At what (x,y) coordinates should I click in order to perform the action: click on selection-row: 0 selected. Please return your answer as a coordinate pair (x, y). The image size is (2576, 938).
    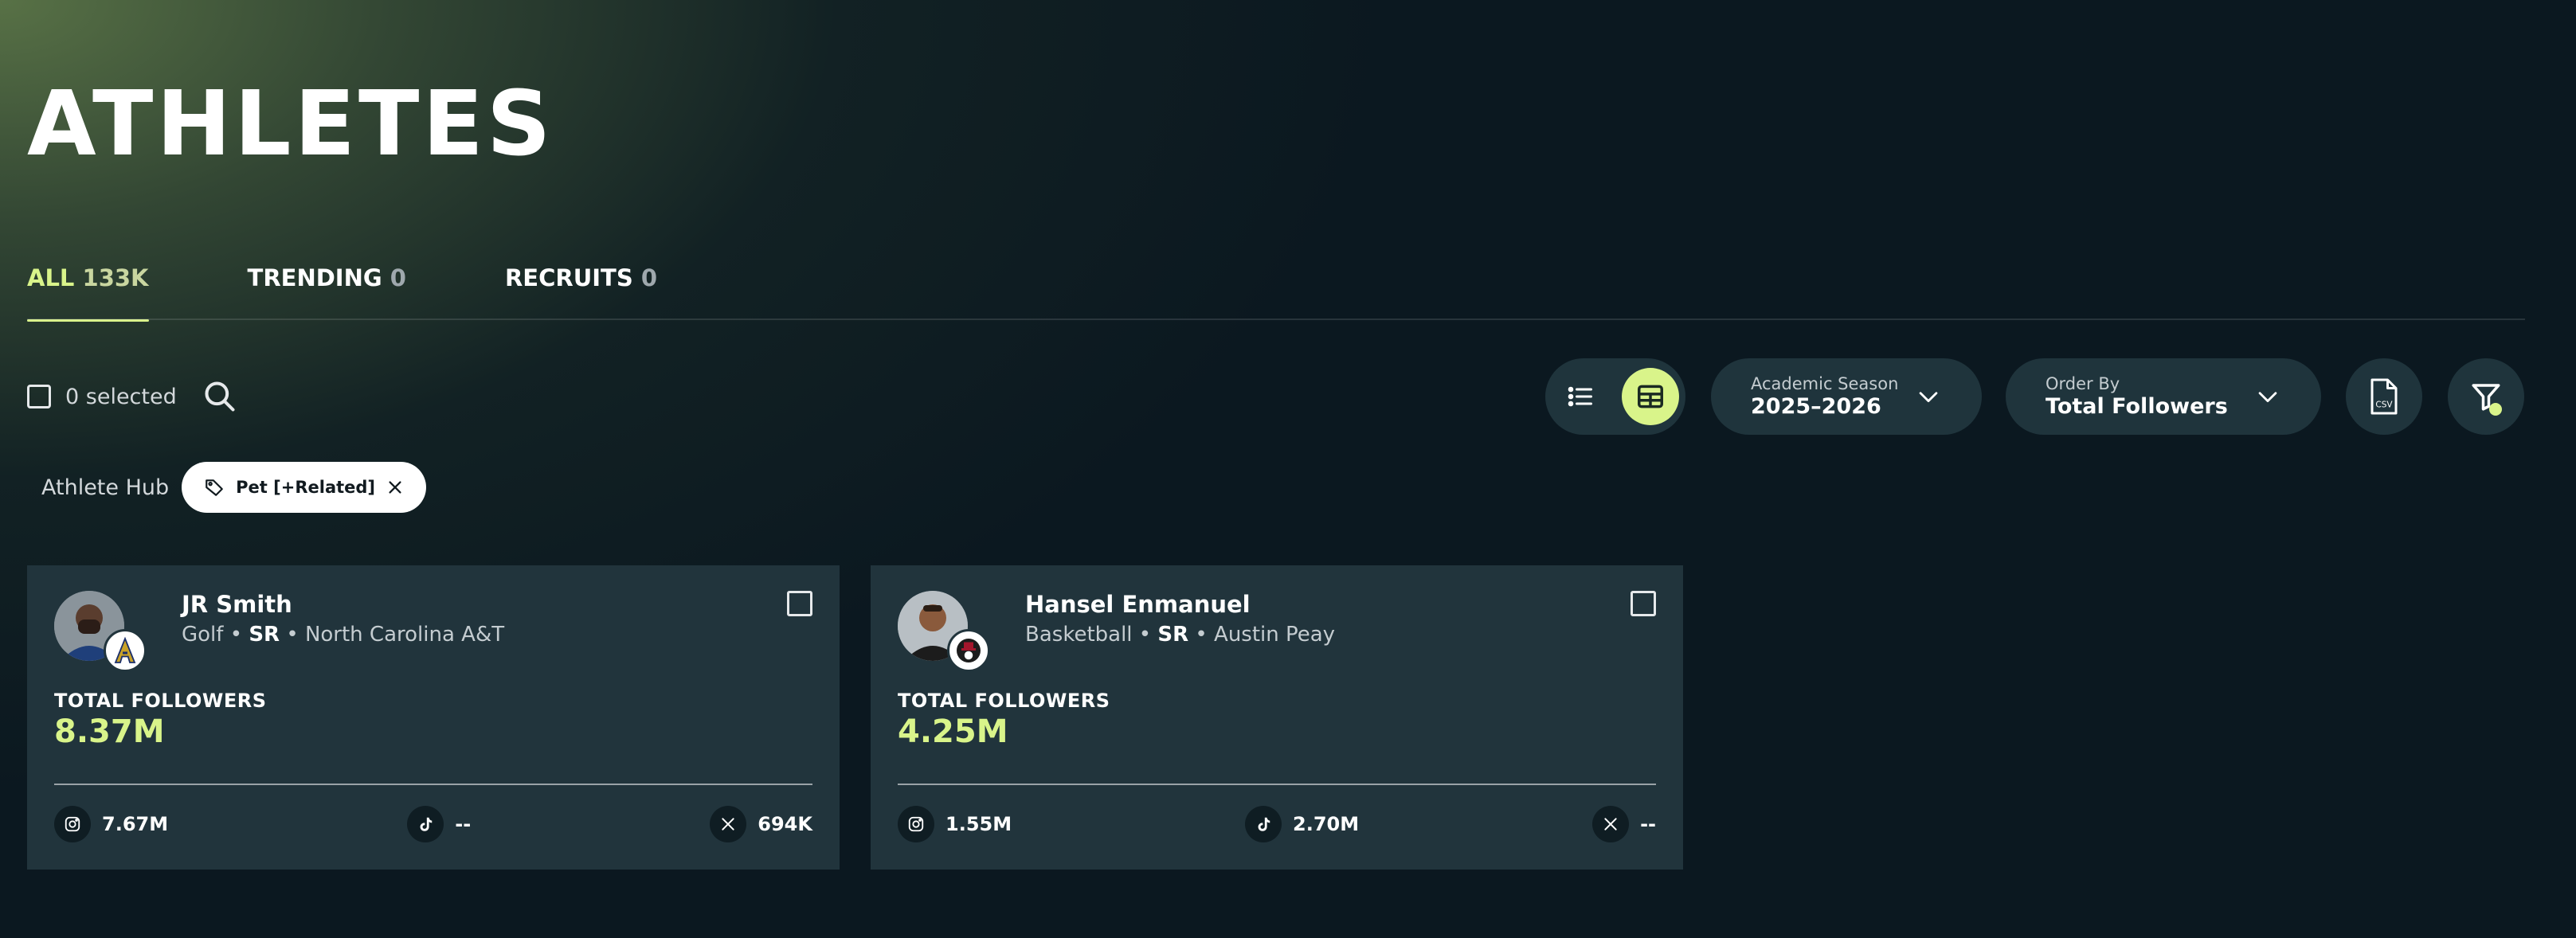
    Looking at the image, I should click on (133, 396).